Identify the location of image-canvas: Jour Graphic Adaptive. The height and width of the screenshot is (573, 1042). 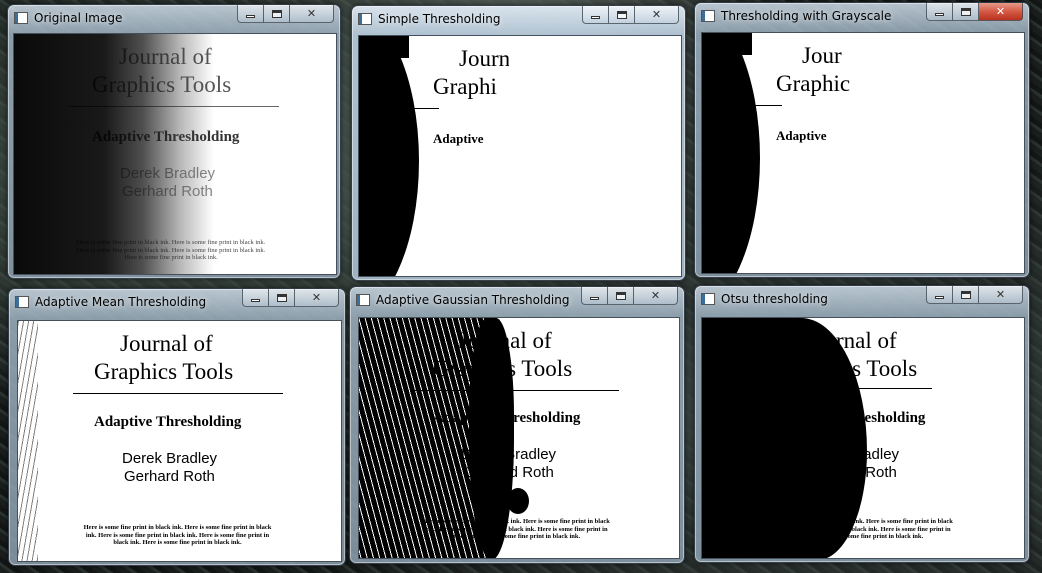
(863, 153).